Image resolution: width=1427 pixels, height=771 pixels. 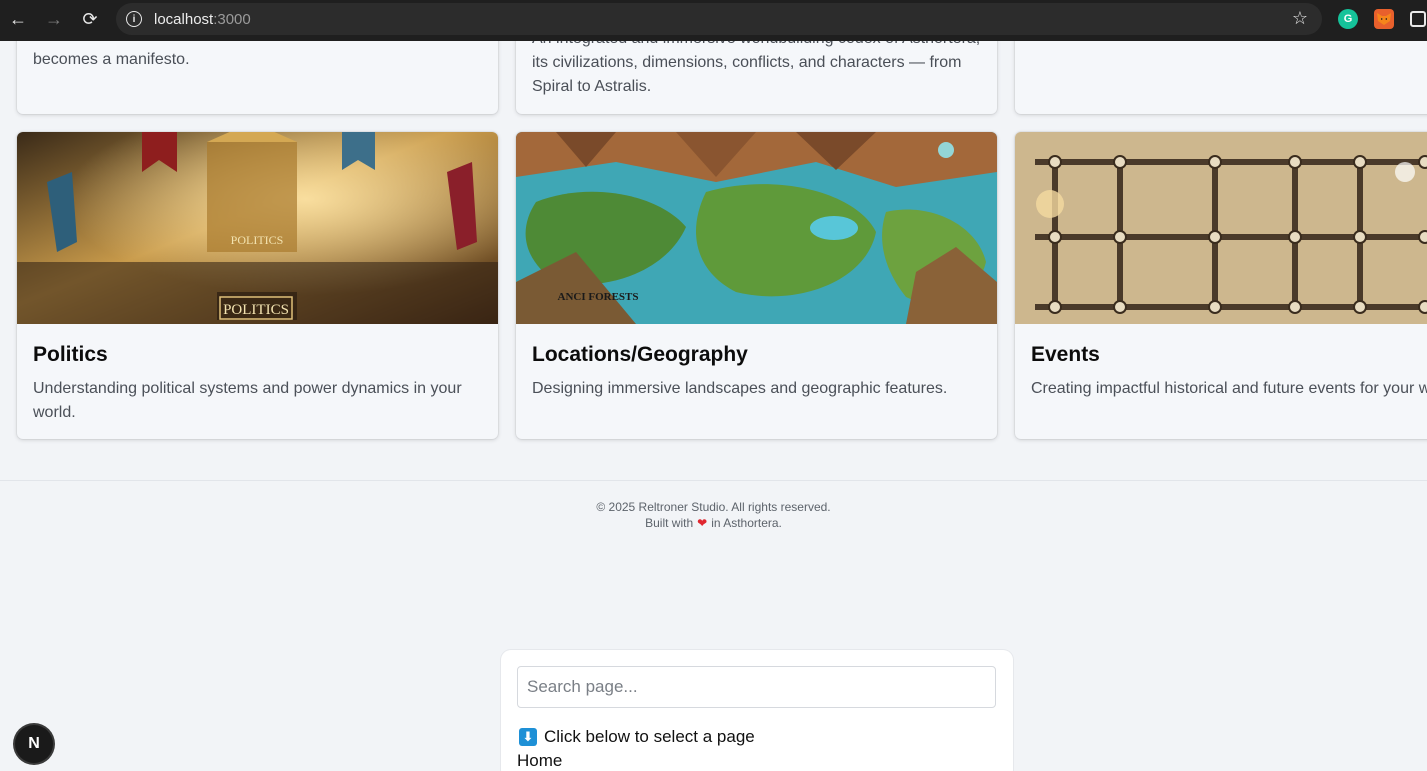 What do you see at coordinates (713, 523) in the screenshot?
I see `footer-built-with: Built with ❤ in Asthortera.` at bounding box center [713, 523].